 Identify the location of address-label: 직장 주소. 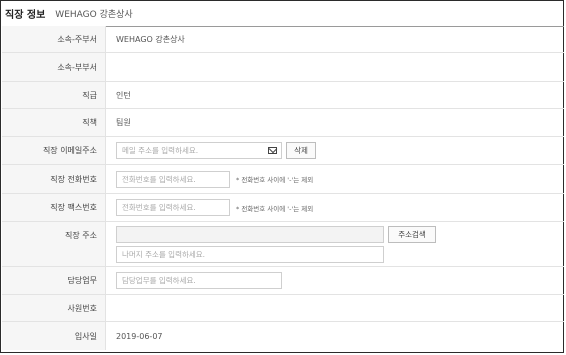
(54, 244).